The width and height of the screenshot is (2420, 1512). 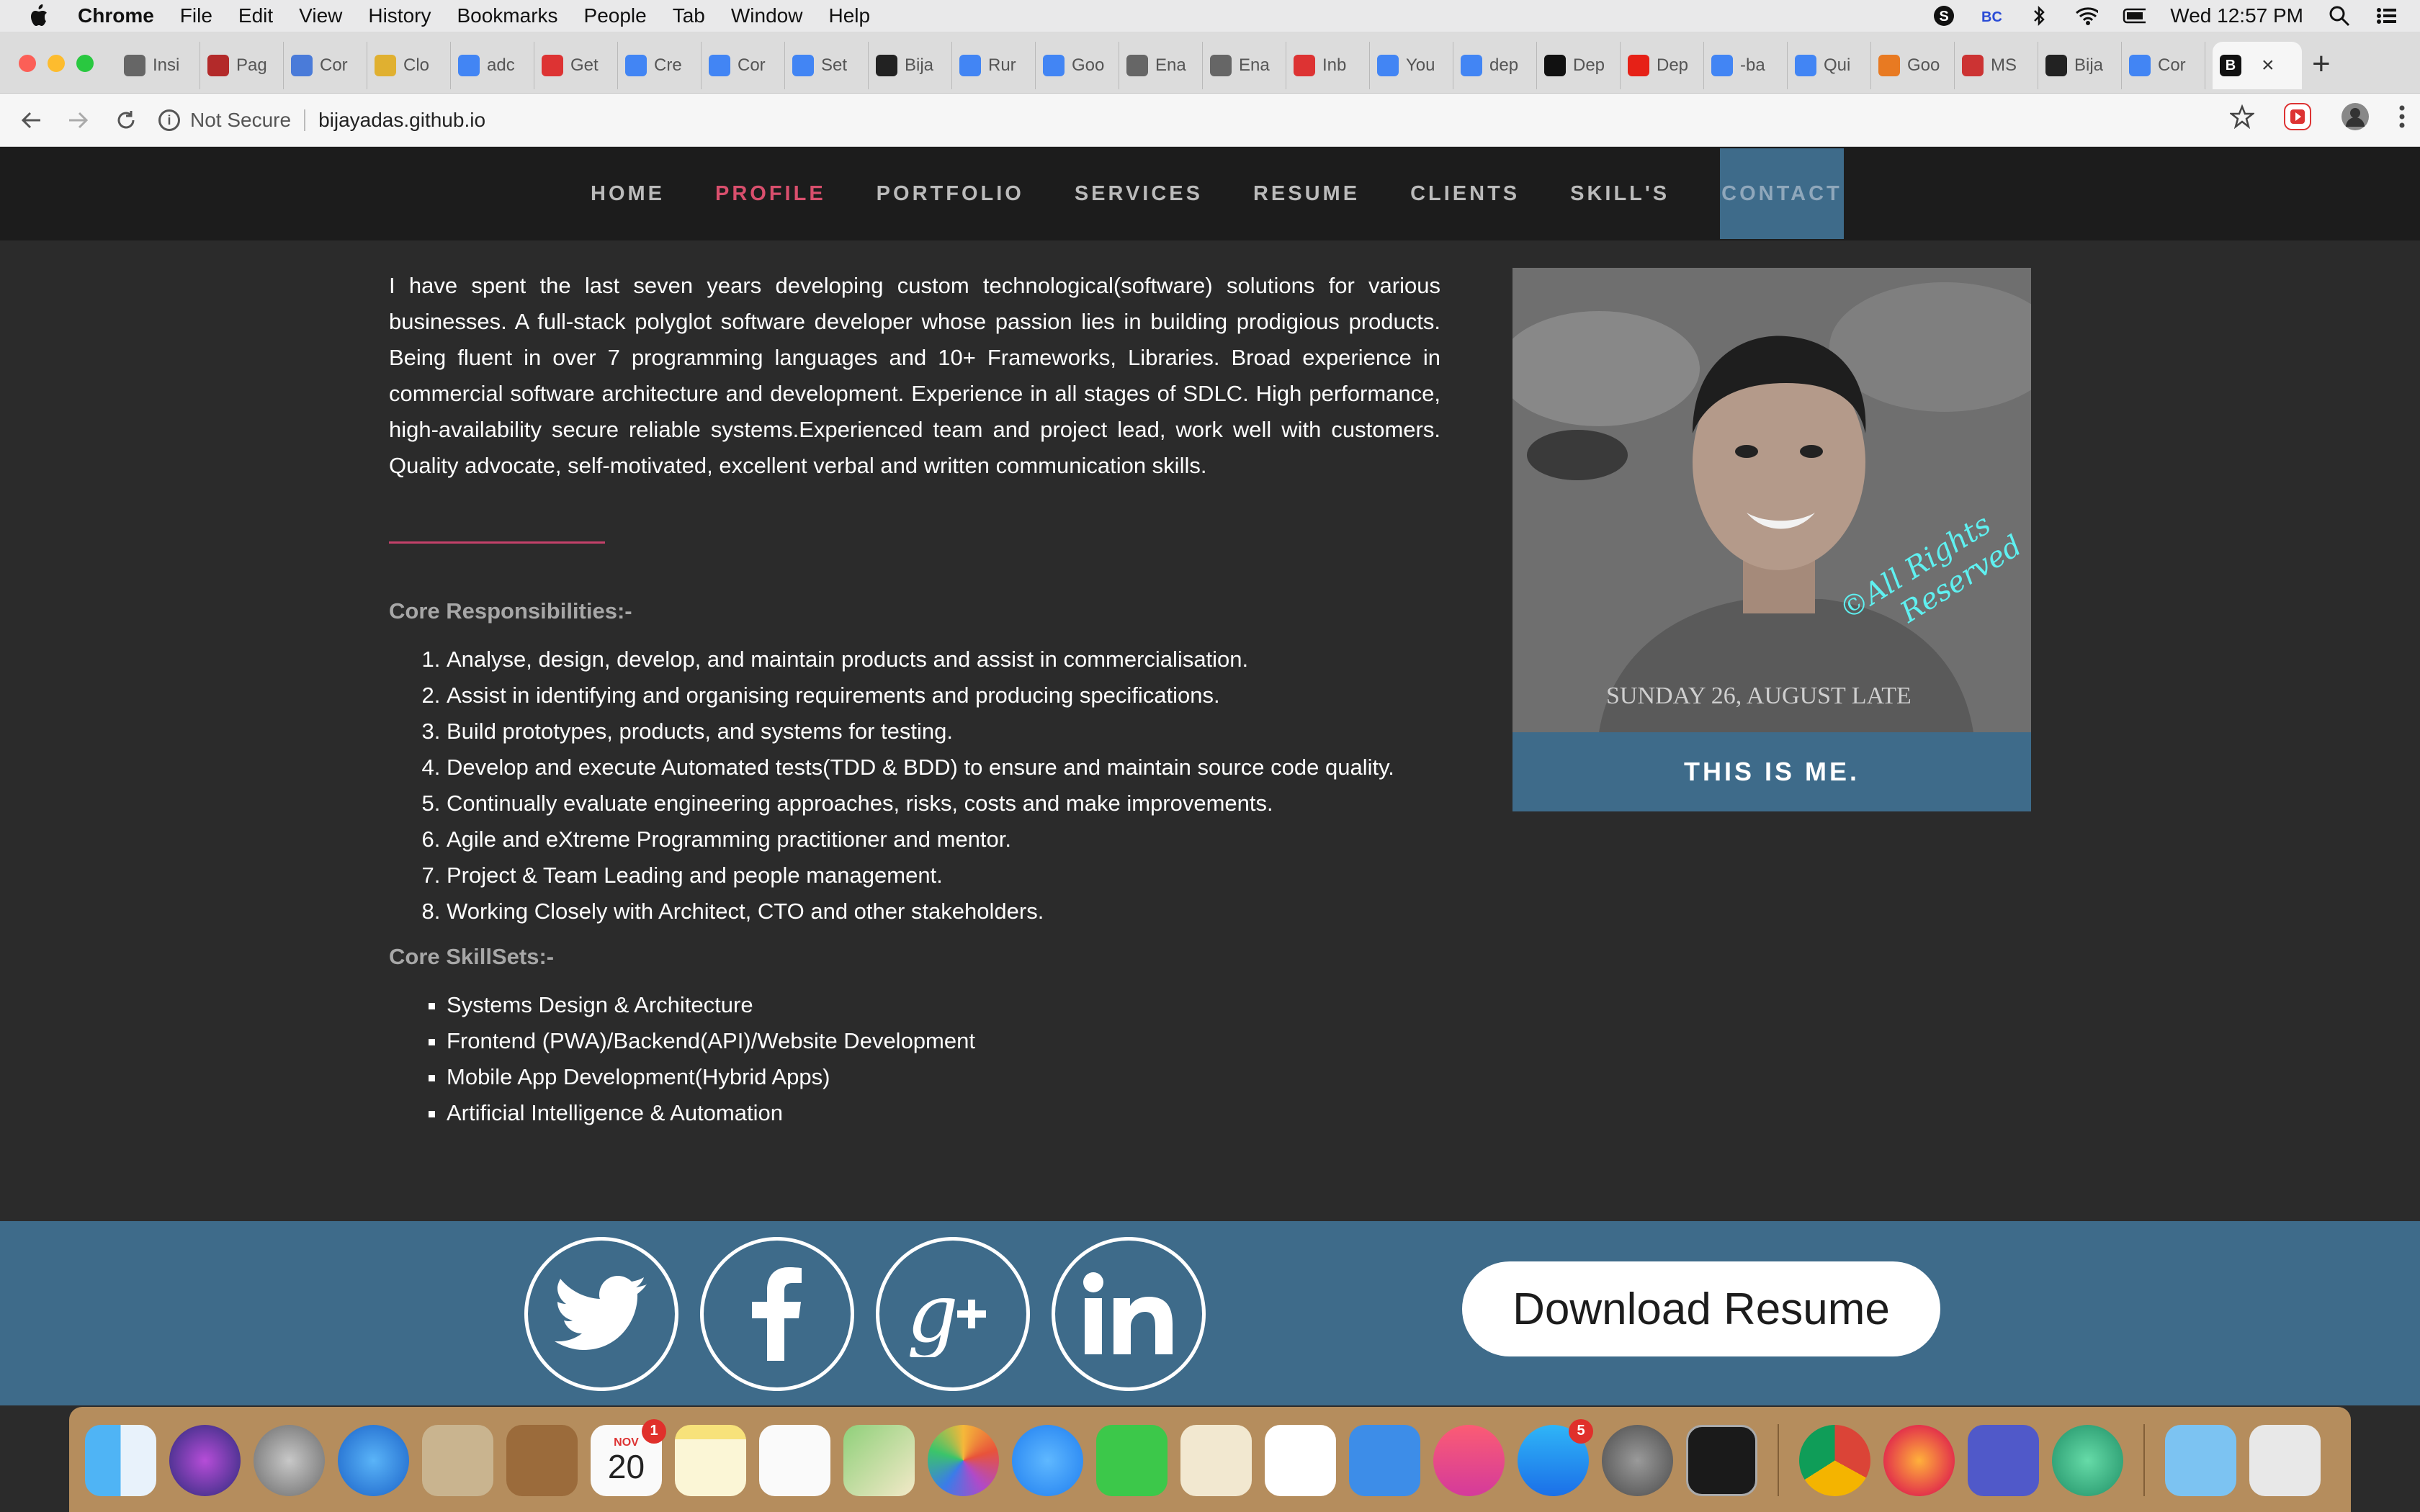 What do you see at coordinates (576, 65) in the screenshot?
I see `browser-tab: Get` at bounding box center [576, 65].